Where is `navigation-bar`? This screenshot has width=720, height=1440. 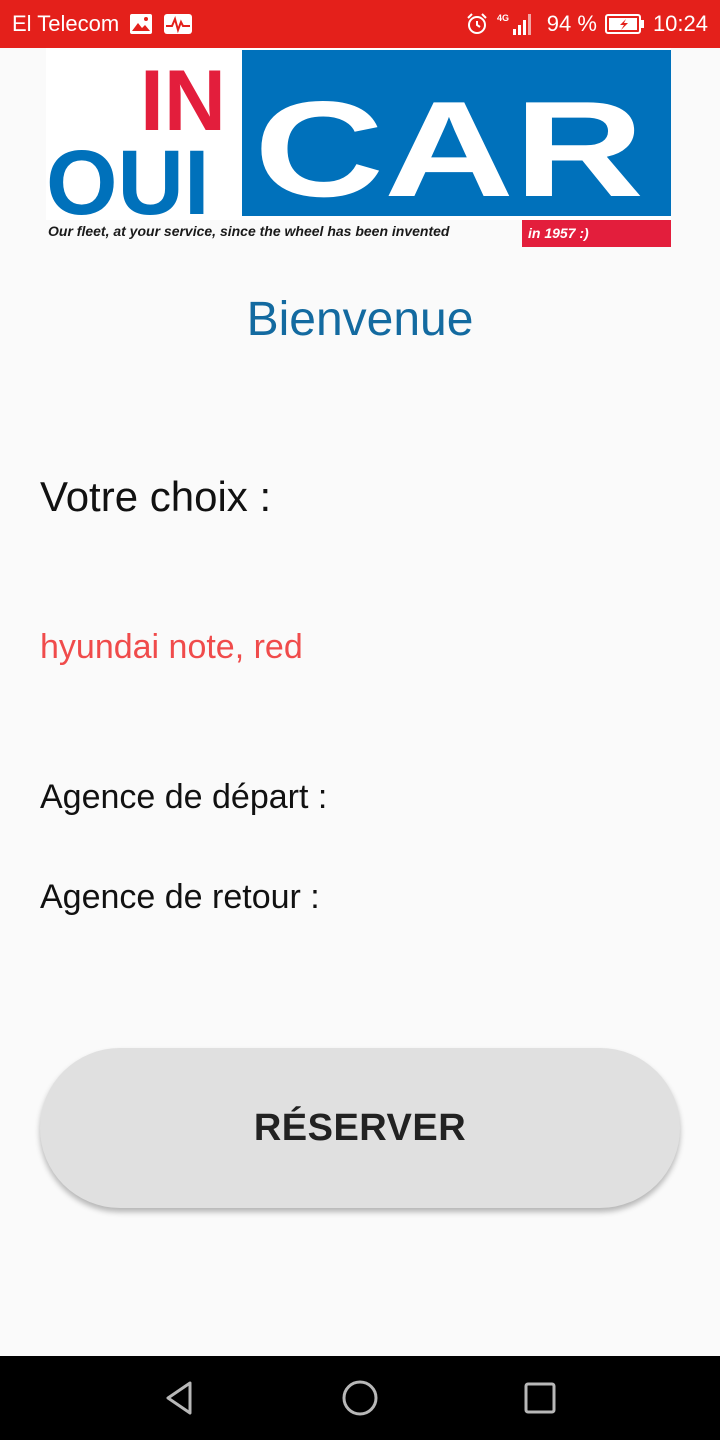
navigation-bar is located at coordinates (360, 1398).